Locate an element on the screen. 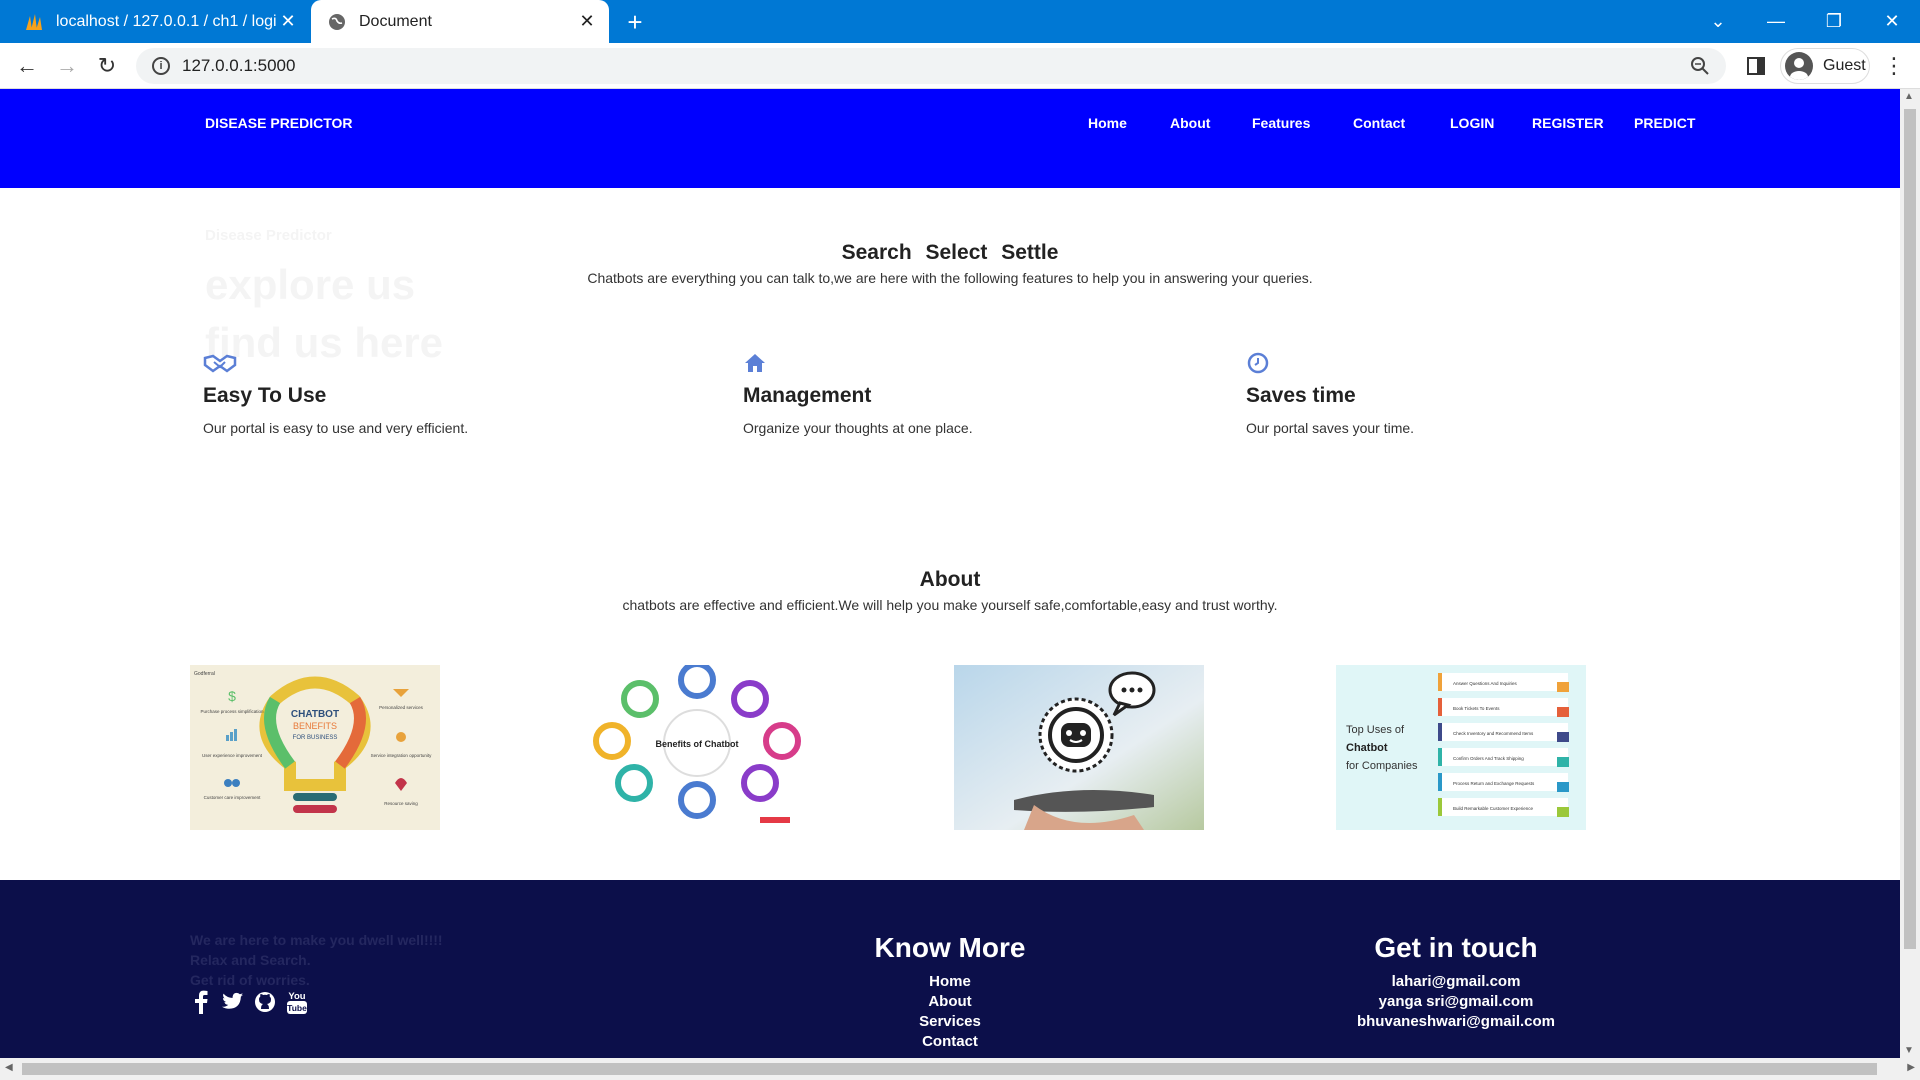 Image resolution: width=1920 pixels, height=1080 pixels. youtube-icon-text: Tube is located at coordinates (297, 1008).